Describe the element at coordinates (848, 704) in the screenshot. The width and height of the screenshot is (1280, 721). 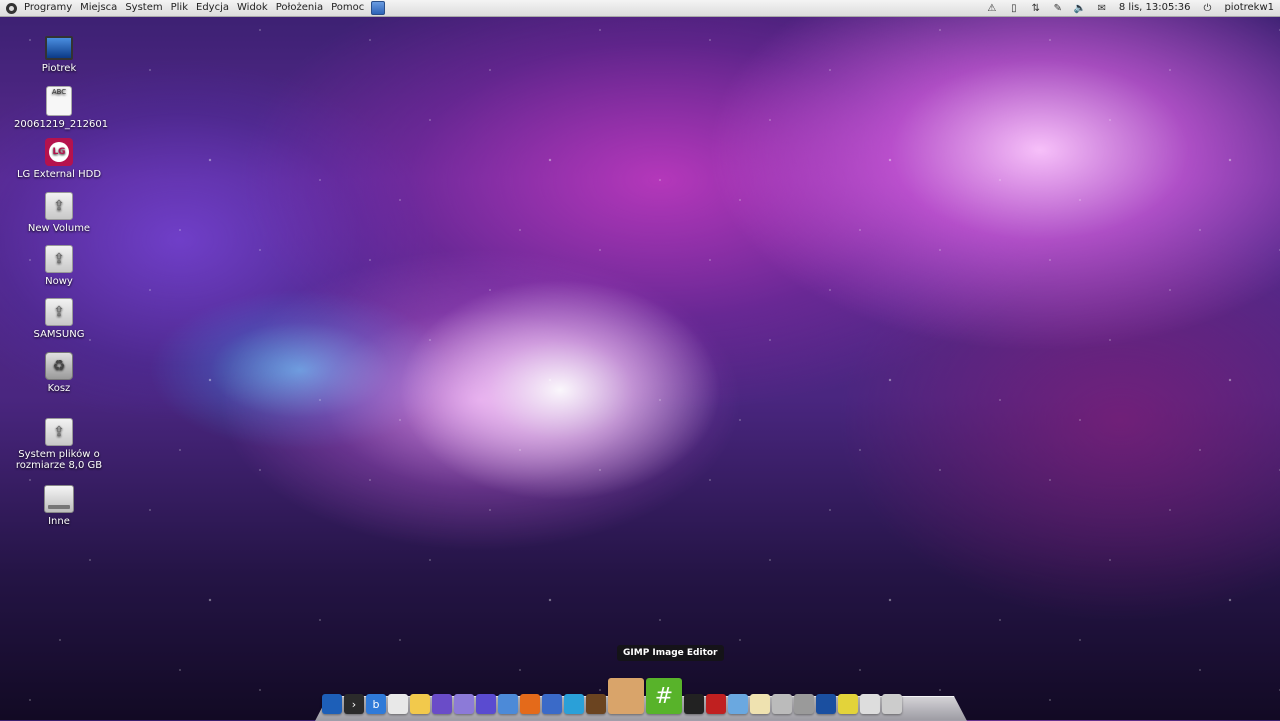
I see `ball-icon` at that location.